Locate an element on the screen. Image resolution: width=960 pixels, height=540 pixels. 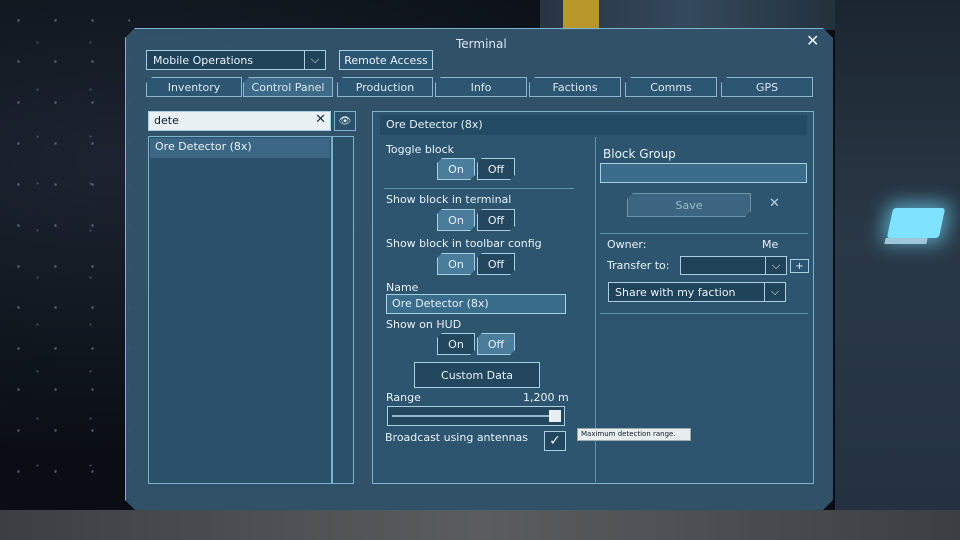
window-title: Terminal is located at coordinates (481, 44).